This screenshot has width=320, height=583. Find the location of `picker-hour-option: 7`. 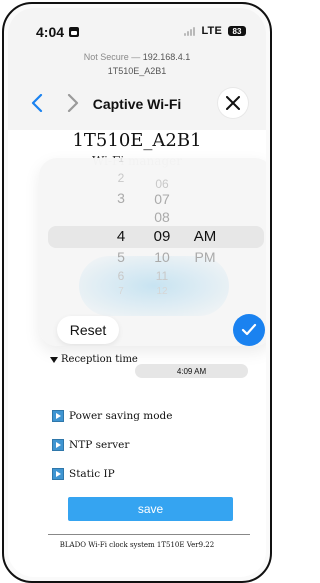

picker-hour-option: 7 is located at coordinates (121, 291).